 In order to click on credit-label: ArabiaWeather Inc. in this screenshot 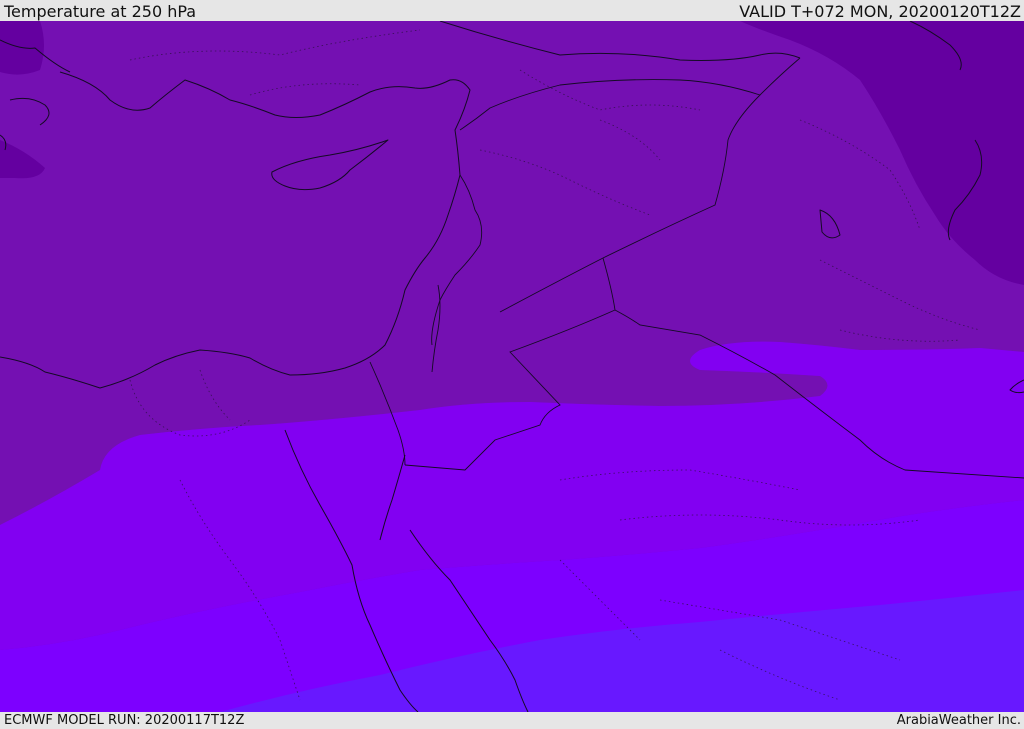, I will do `click(958, 720)`.